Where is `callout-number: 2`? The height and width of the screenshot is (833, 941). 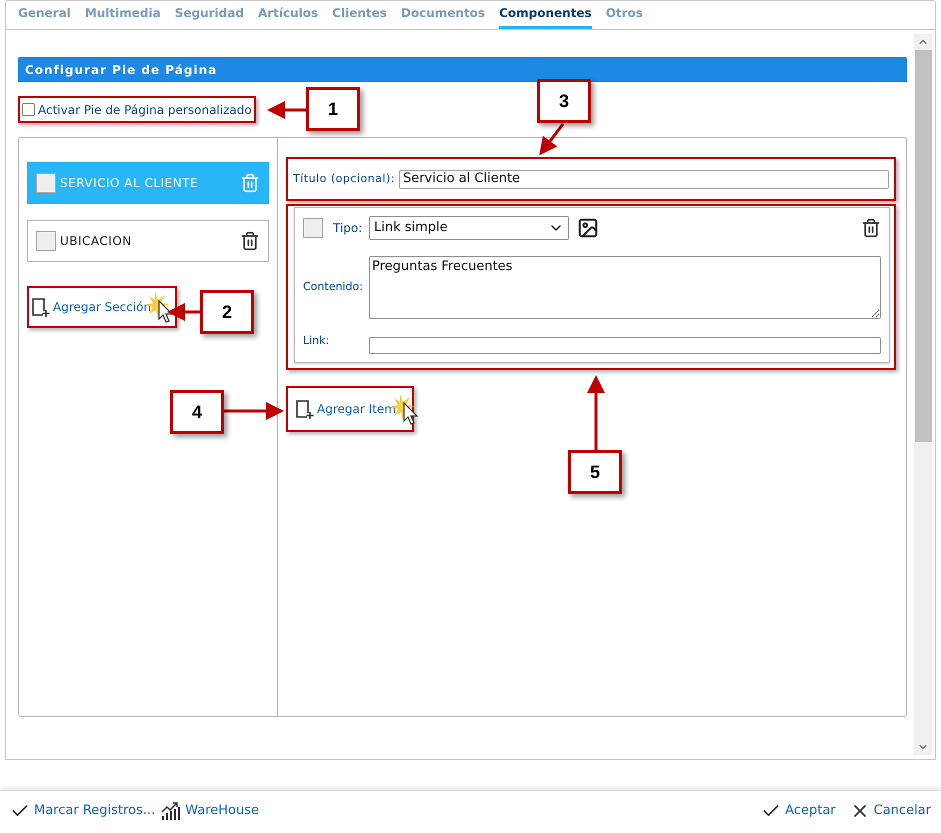 callout-number: 2 is located at coordinates (227, 312).